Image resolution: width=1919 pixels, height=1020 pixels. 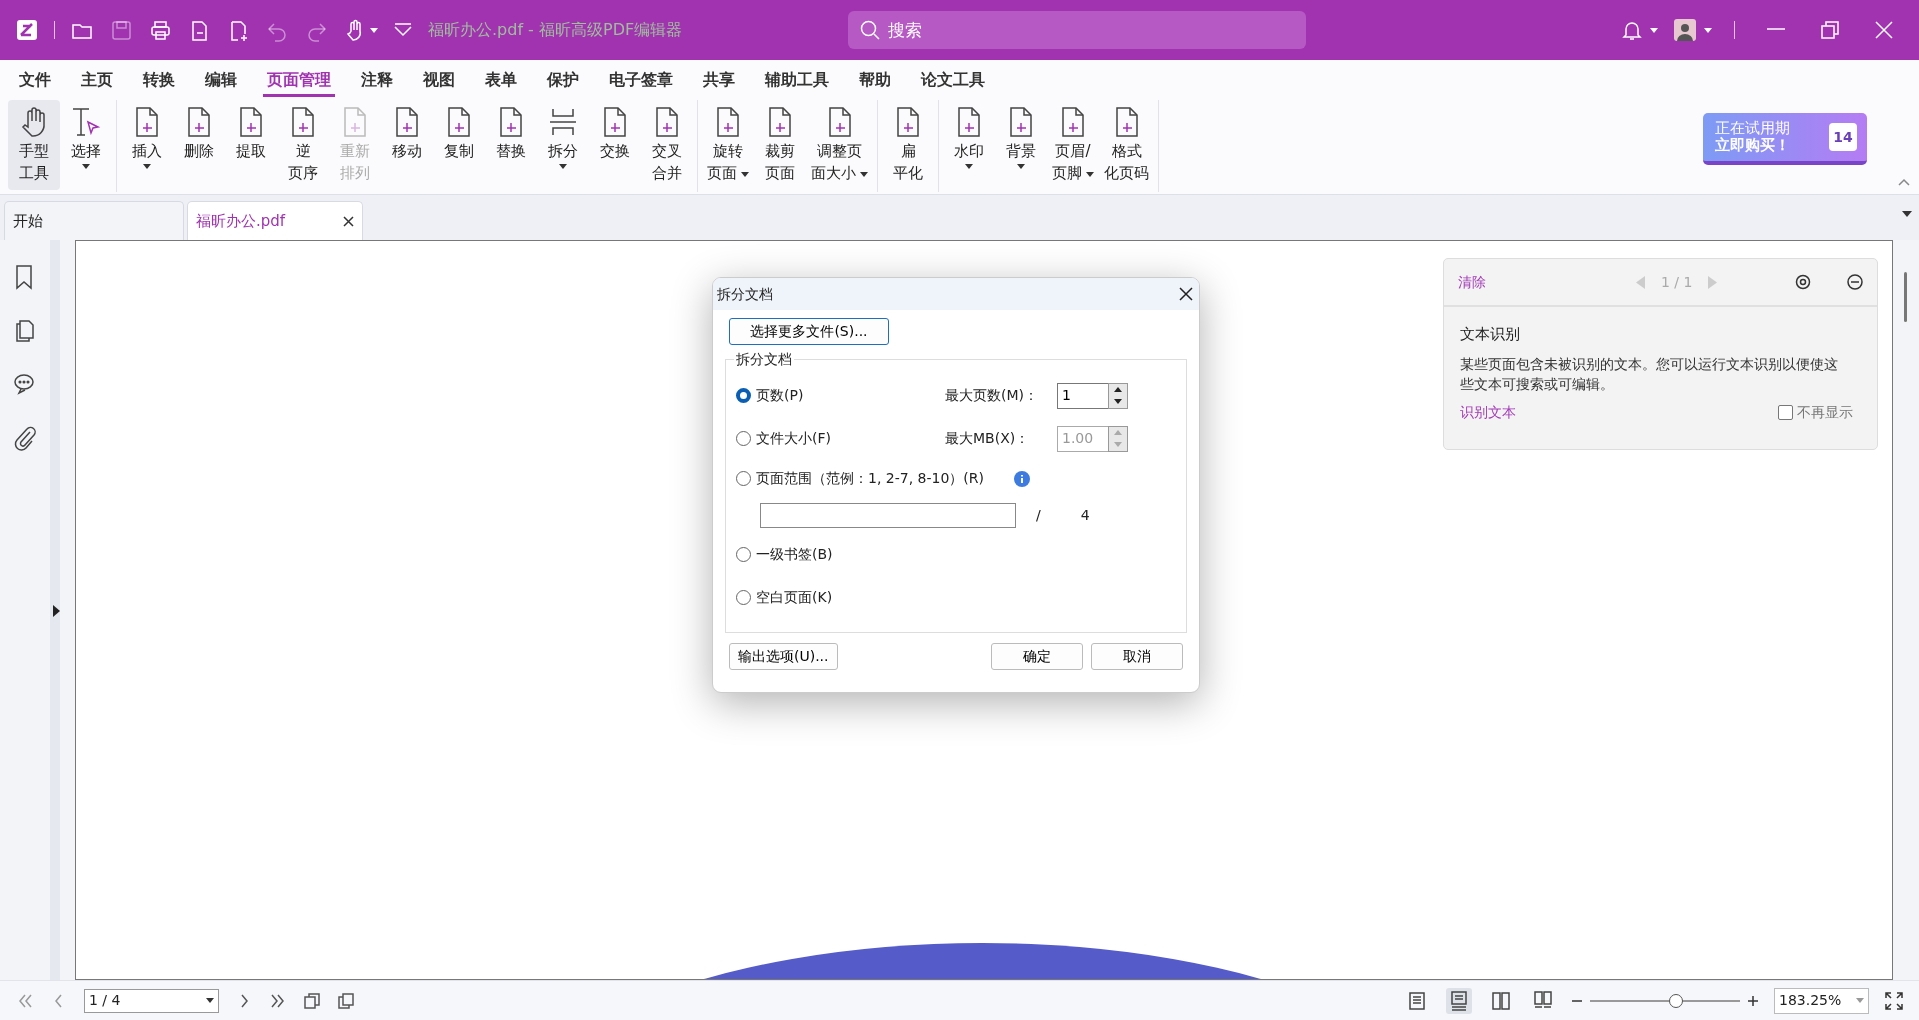 What do you see at coordinates (1821, 1000) in the screenshot?
I see `zoom-field: 183.25%` at bounding box center [1821, 1000].